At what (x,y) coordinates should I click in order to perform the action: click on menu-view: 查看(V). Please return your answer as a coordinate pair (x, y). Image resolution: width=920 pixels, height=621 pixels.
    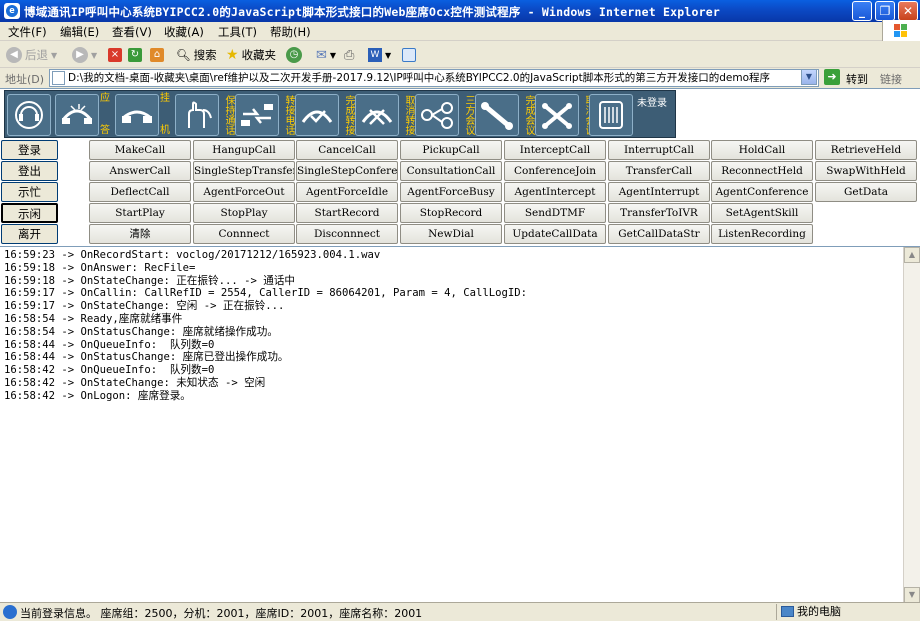
    Looking at the image, I should click on (132, 32).